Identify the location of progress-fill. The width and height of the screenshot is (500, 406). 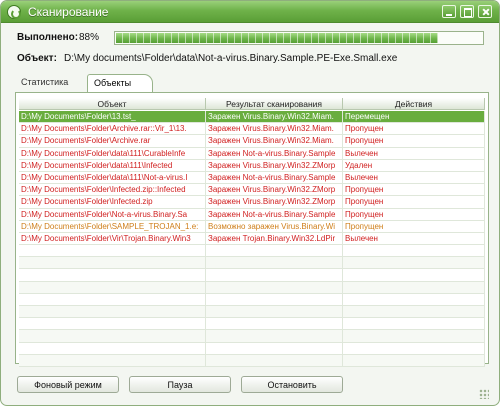
(277, 38).